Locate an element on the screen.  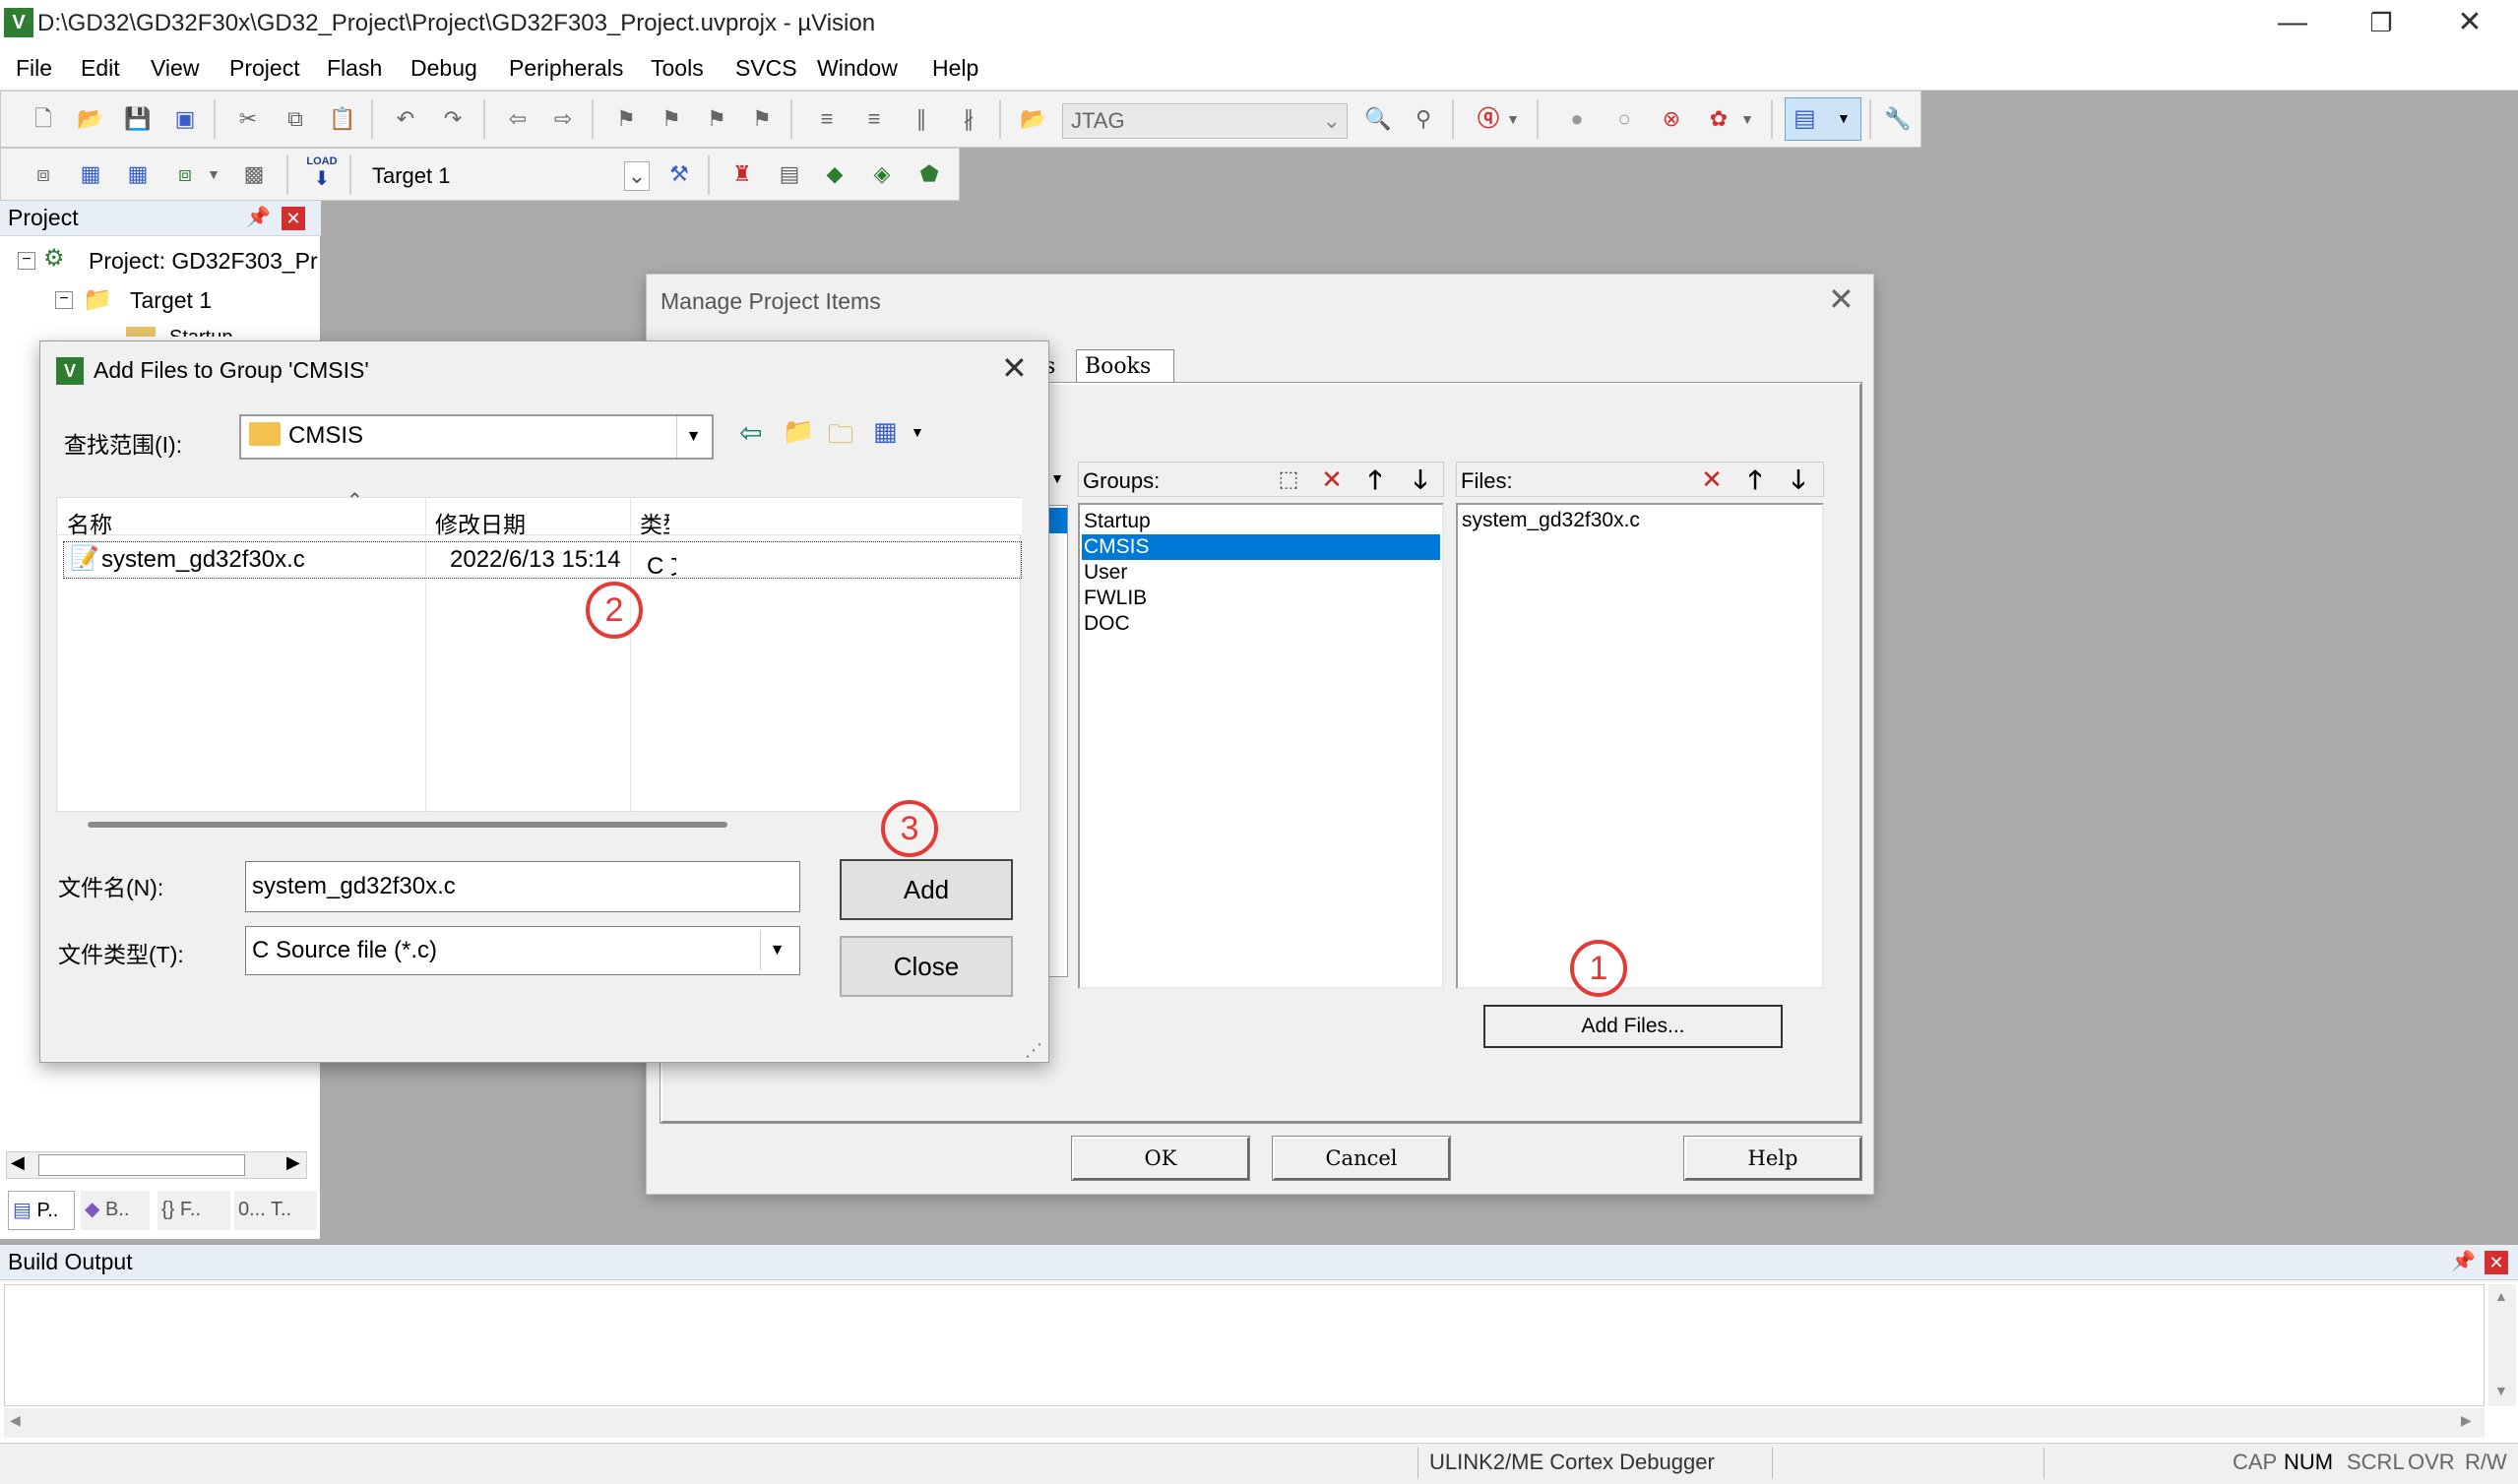
menu-edit: Edit is located at coordinates (100, 69).